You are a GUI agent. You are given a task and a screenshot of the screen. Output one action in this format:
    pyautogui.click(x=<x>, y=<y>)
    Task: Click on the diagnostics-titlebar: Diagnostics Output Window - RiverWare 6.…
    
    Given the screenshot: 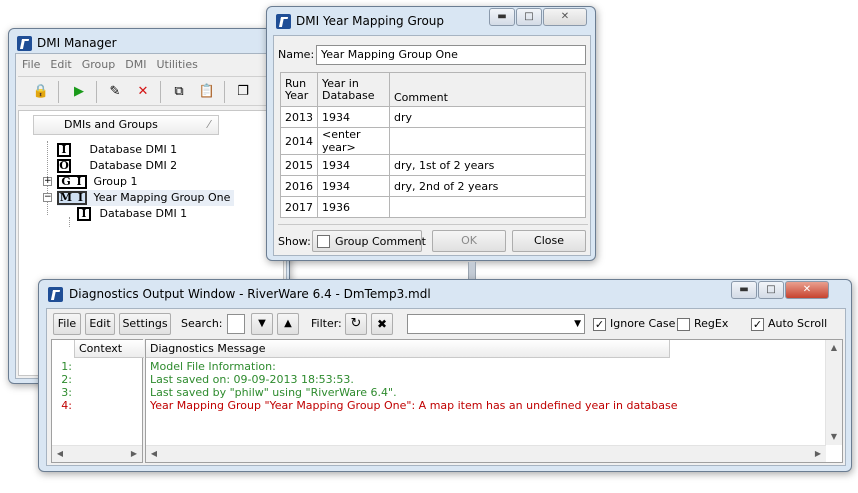 What is the action you would take?
    pyautogui.click(x=445, y=293)
    